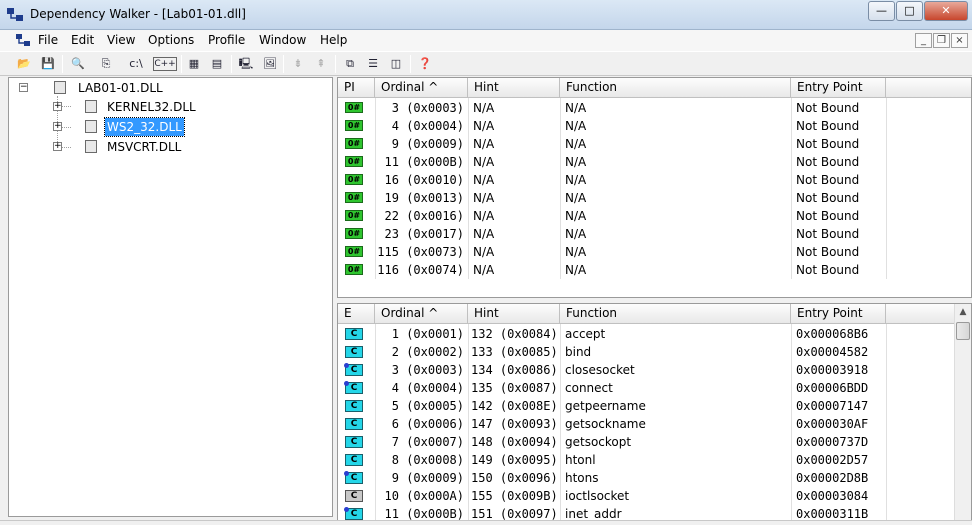 The image size is (972, 525). Describe the element at coordinates (612, 252) in the screenshot. I see `table-row: 0# 115 (0x0073) N/A N/A Not Bound` at that location.